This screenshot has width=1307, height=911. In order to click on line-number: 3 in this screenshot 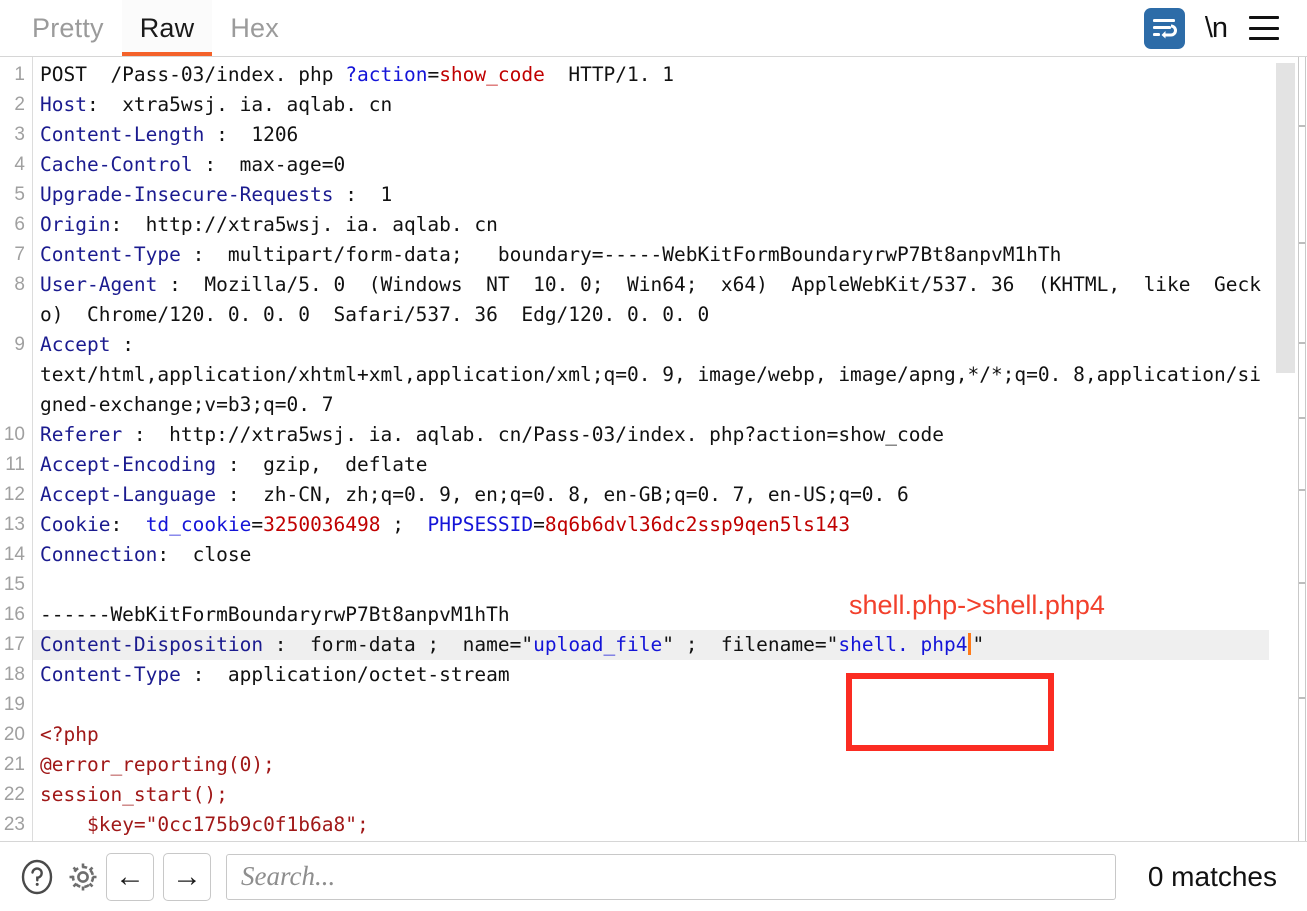, I will do `click(19, 134)`.